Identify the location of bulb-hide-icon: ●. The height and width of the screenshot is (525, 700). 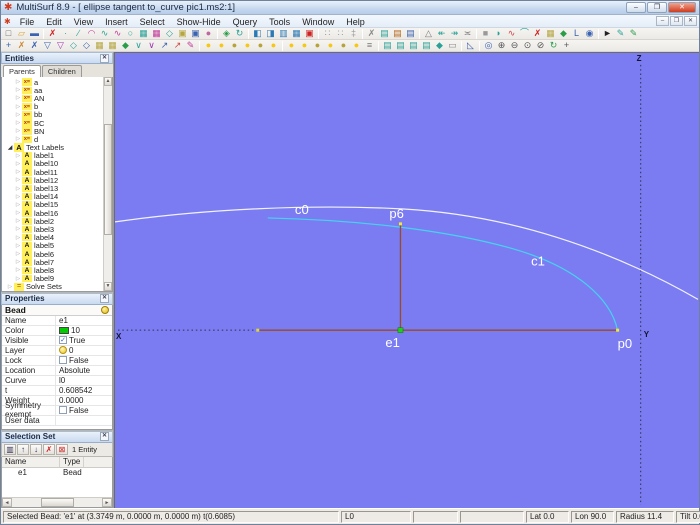
(317, 45).